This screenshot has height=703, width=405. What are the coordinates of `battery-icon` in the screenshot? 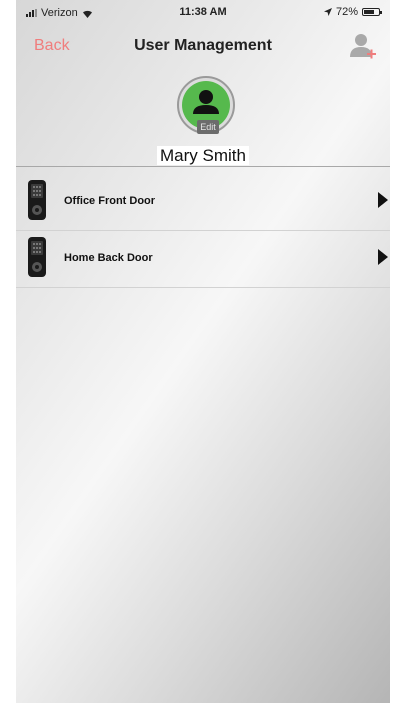 It's located at (372, 12).